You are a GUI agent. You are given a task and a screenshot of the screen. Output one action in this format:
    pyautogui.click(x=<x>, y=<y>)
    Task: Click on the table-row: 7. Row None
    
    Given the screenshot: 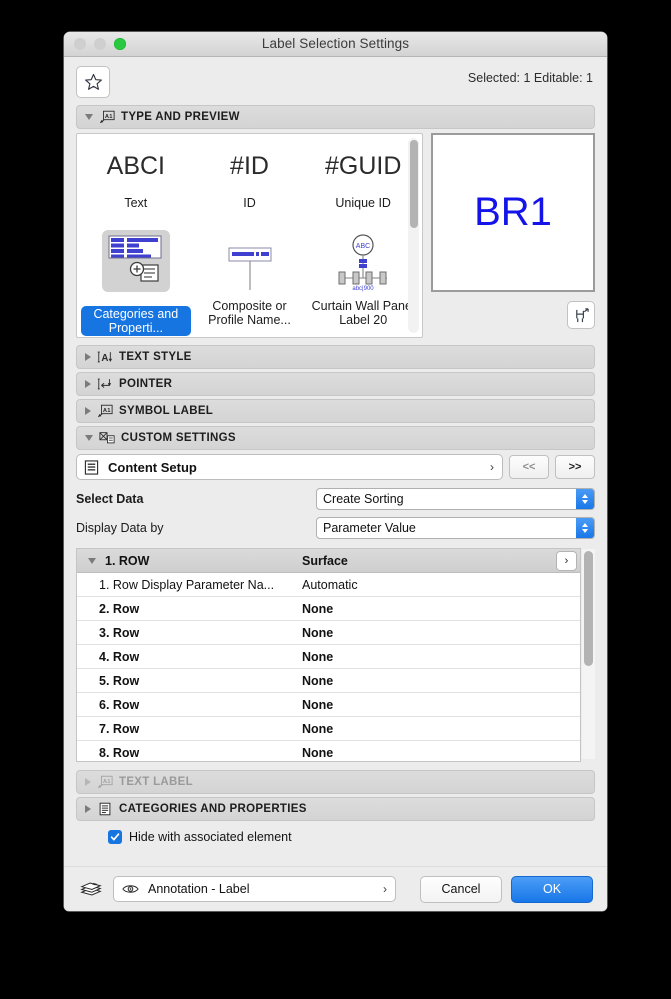 What is the action you would take?
    pyautogui.click(x=328, y=729)
    